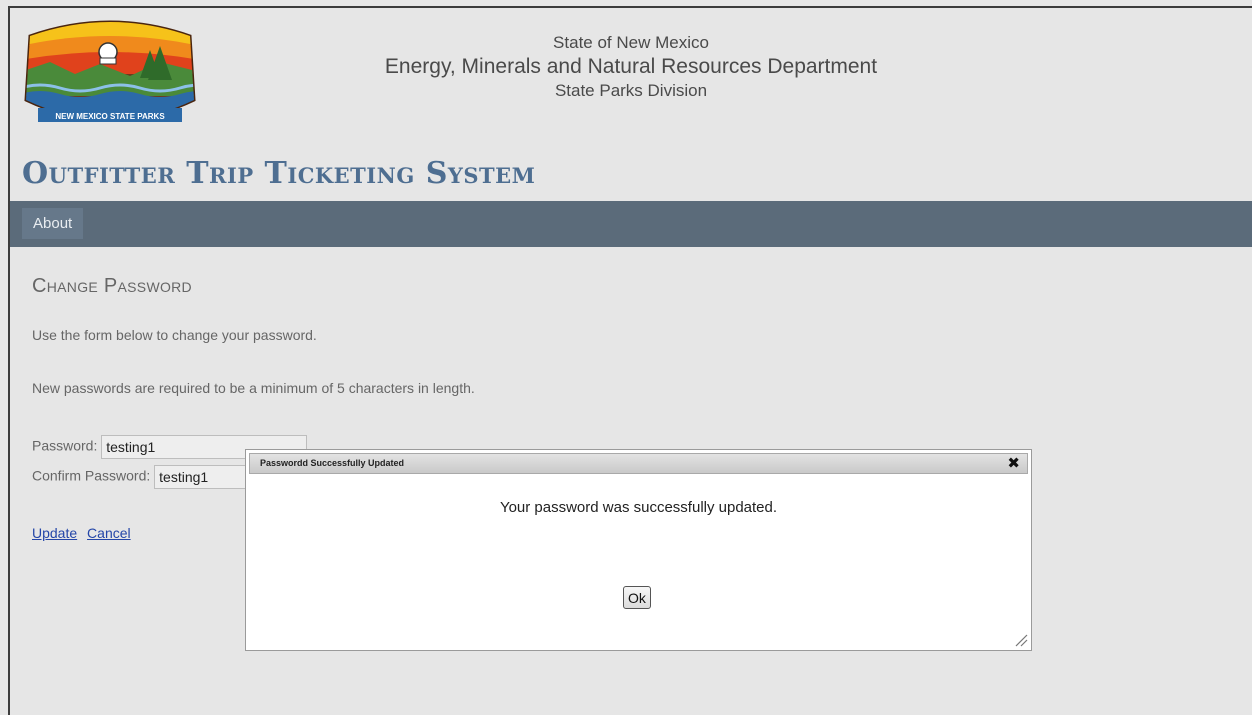 The height and width of the screenshot is (715, 1252). I want to click on update-link: Update, so click(54, 533).